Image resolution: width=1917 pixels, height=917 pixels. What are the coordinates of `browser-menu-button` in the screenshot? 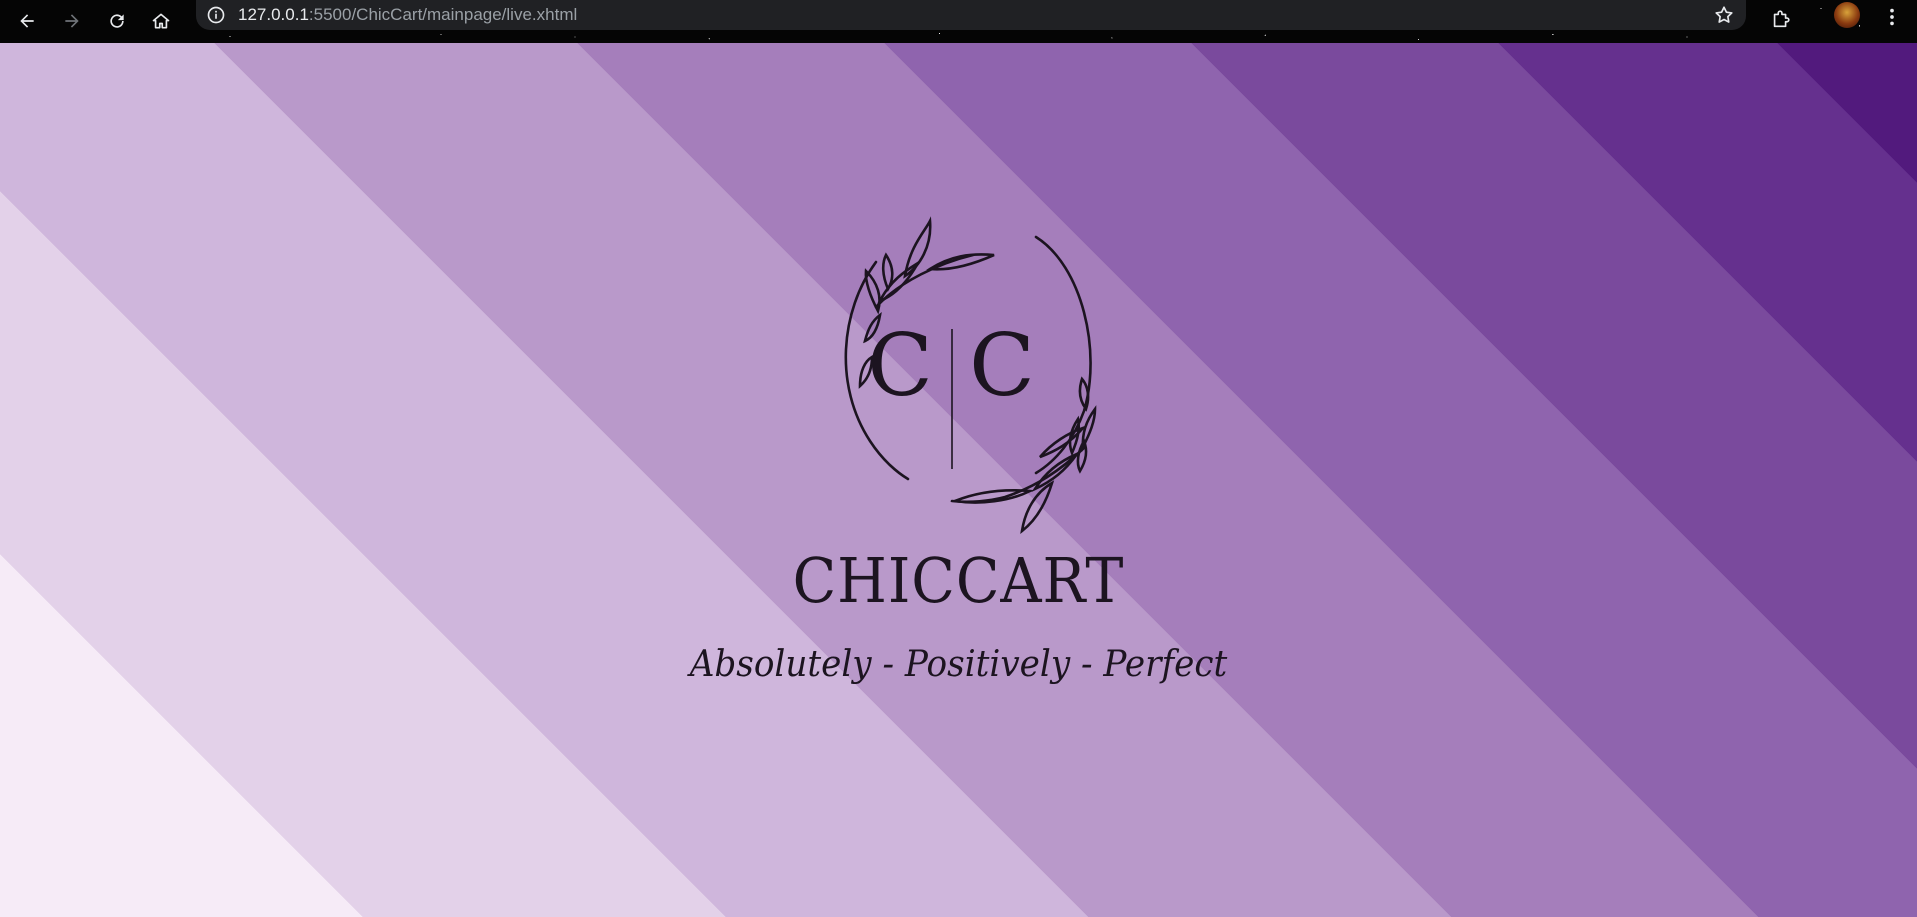 It's located at (1892, 17).